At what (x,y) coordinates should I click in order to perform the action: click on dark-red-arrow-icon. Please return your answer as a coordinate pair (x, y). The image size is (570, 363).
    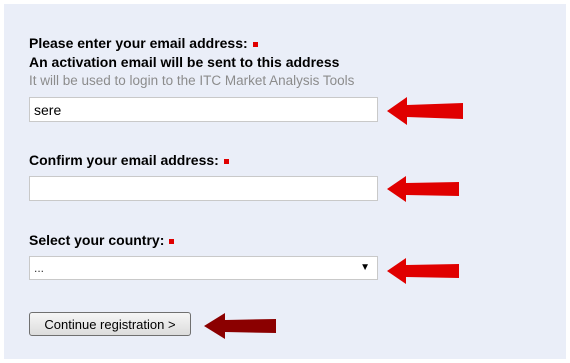
    Looking at the image, I should click on (240, 326).